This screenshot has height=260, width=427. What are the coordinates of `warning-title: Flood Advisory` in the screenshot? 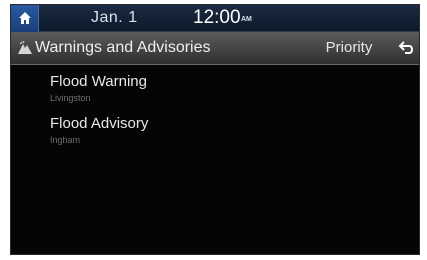 It's located at (99, 123).